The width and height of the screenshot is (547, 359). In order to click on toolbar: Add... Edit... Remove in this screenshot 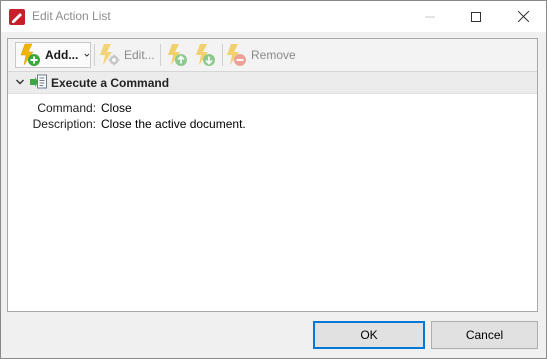, I will do `click(272, 55)`.